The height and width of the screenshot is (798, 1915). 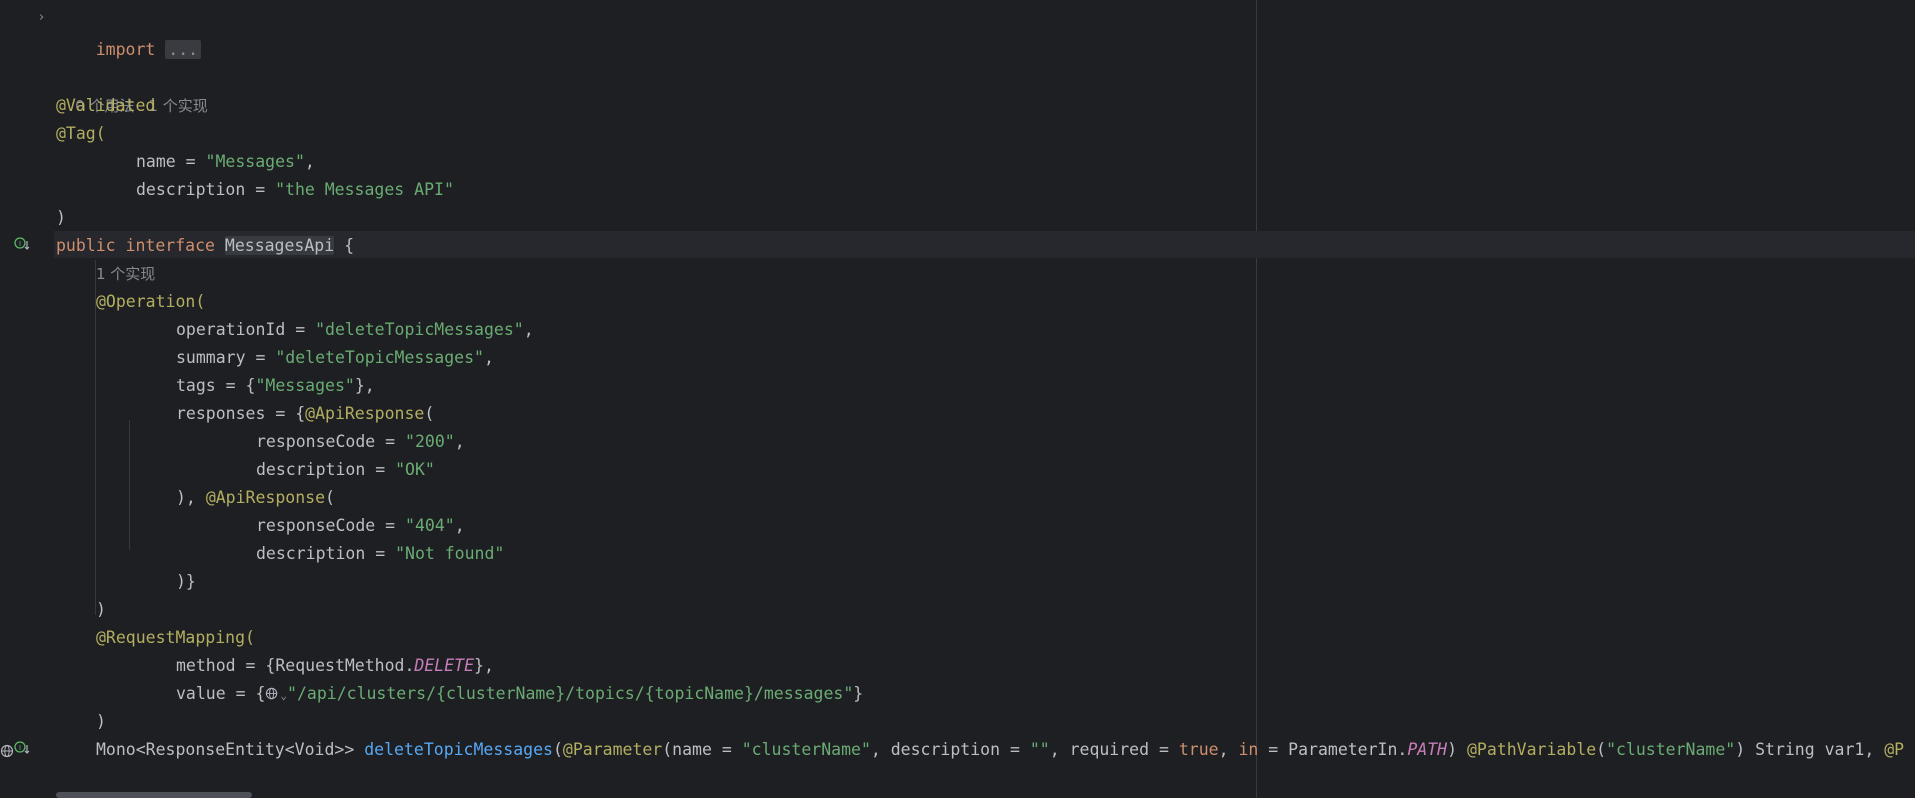 I want to click on code-line-request-mapping-open: @RequestMapping(, so click(x=175, y=638).